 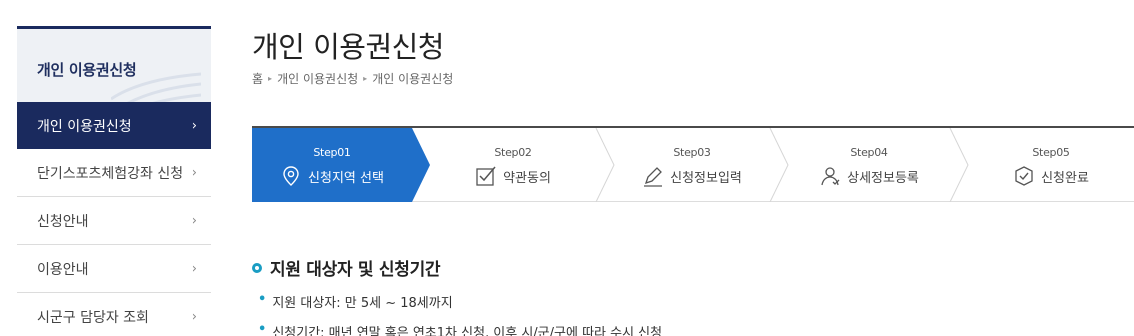 I want to click on step-label: 신청지역 선택, so click(x=346, y=178).